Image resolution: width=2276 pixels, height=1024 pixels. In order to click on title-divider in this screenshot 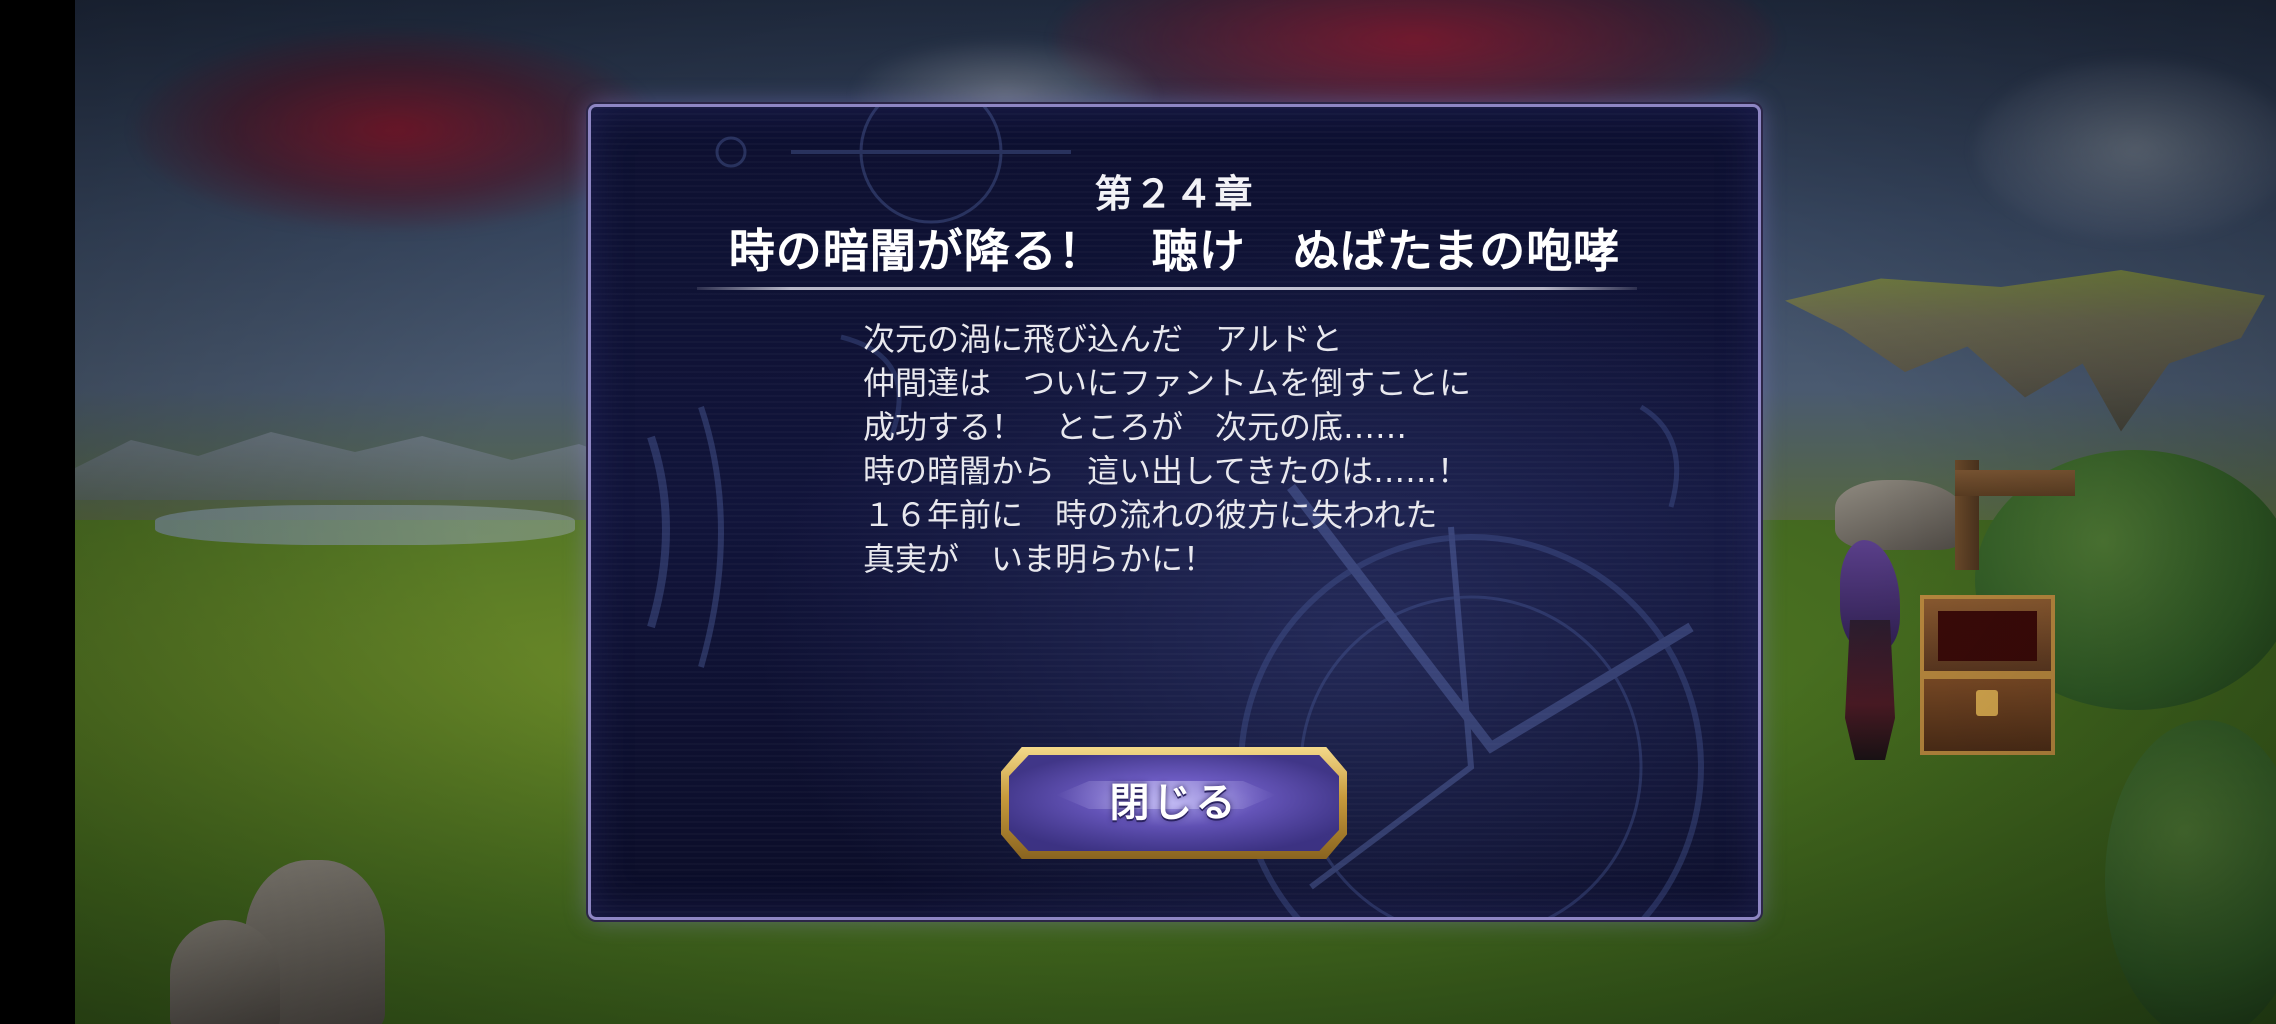, I will do `click(1167, 288)`.